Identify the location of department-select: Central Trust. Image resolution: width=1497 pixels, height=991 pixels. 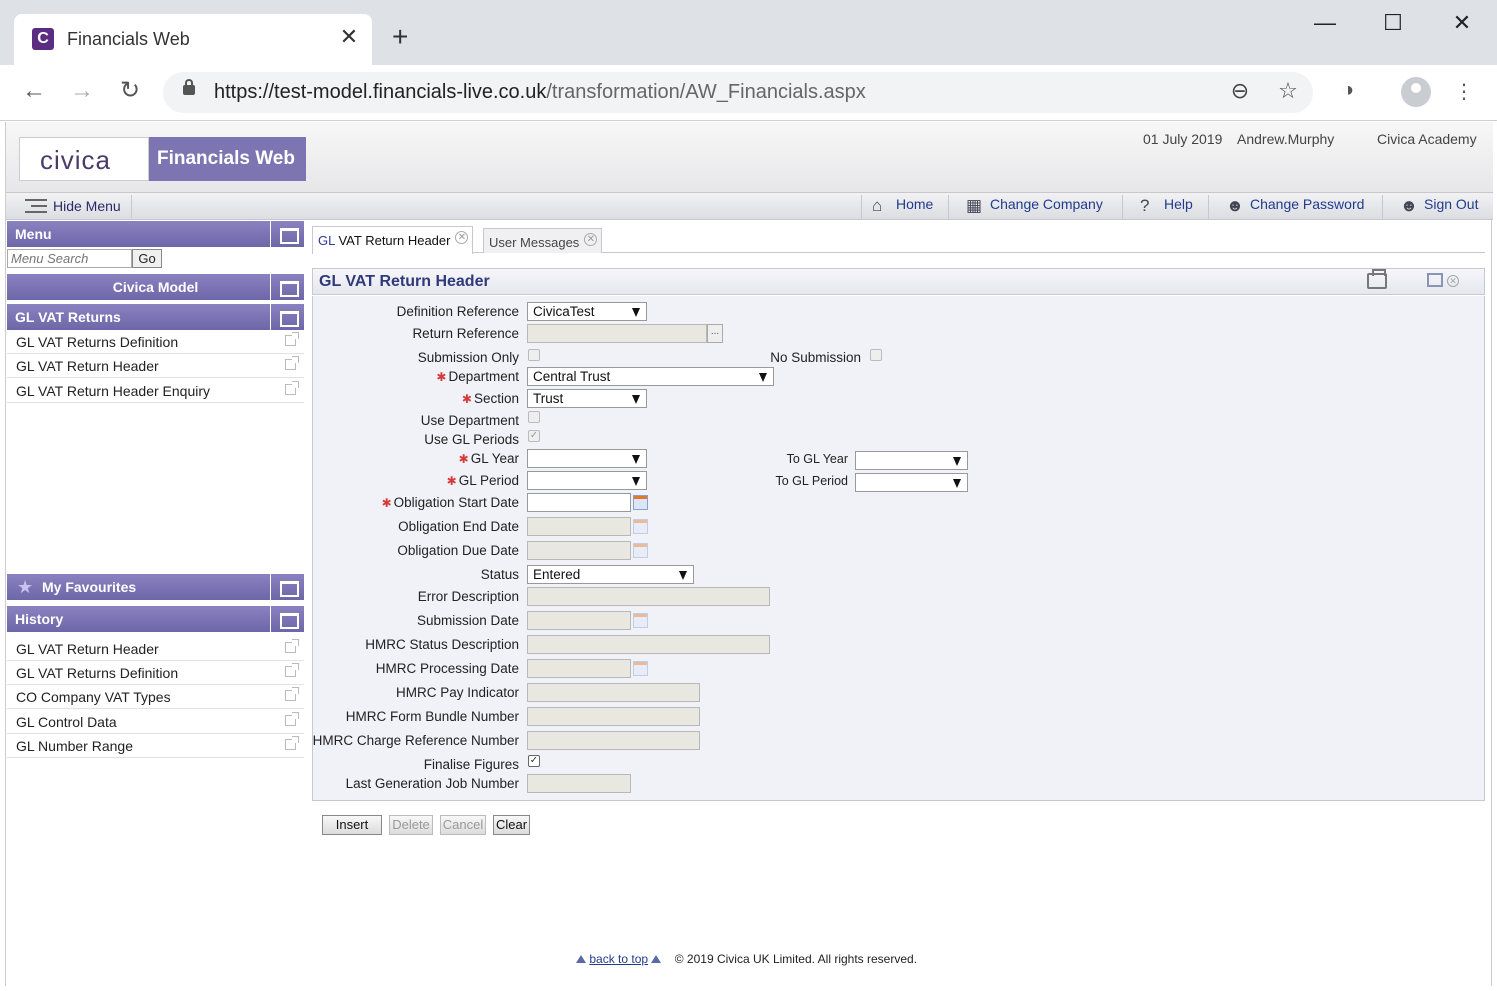
(650, 376).